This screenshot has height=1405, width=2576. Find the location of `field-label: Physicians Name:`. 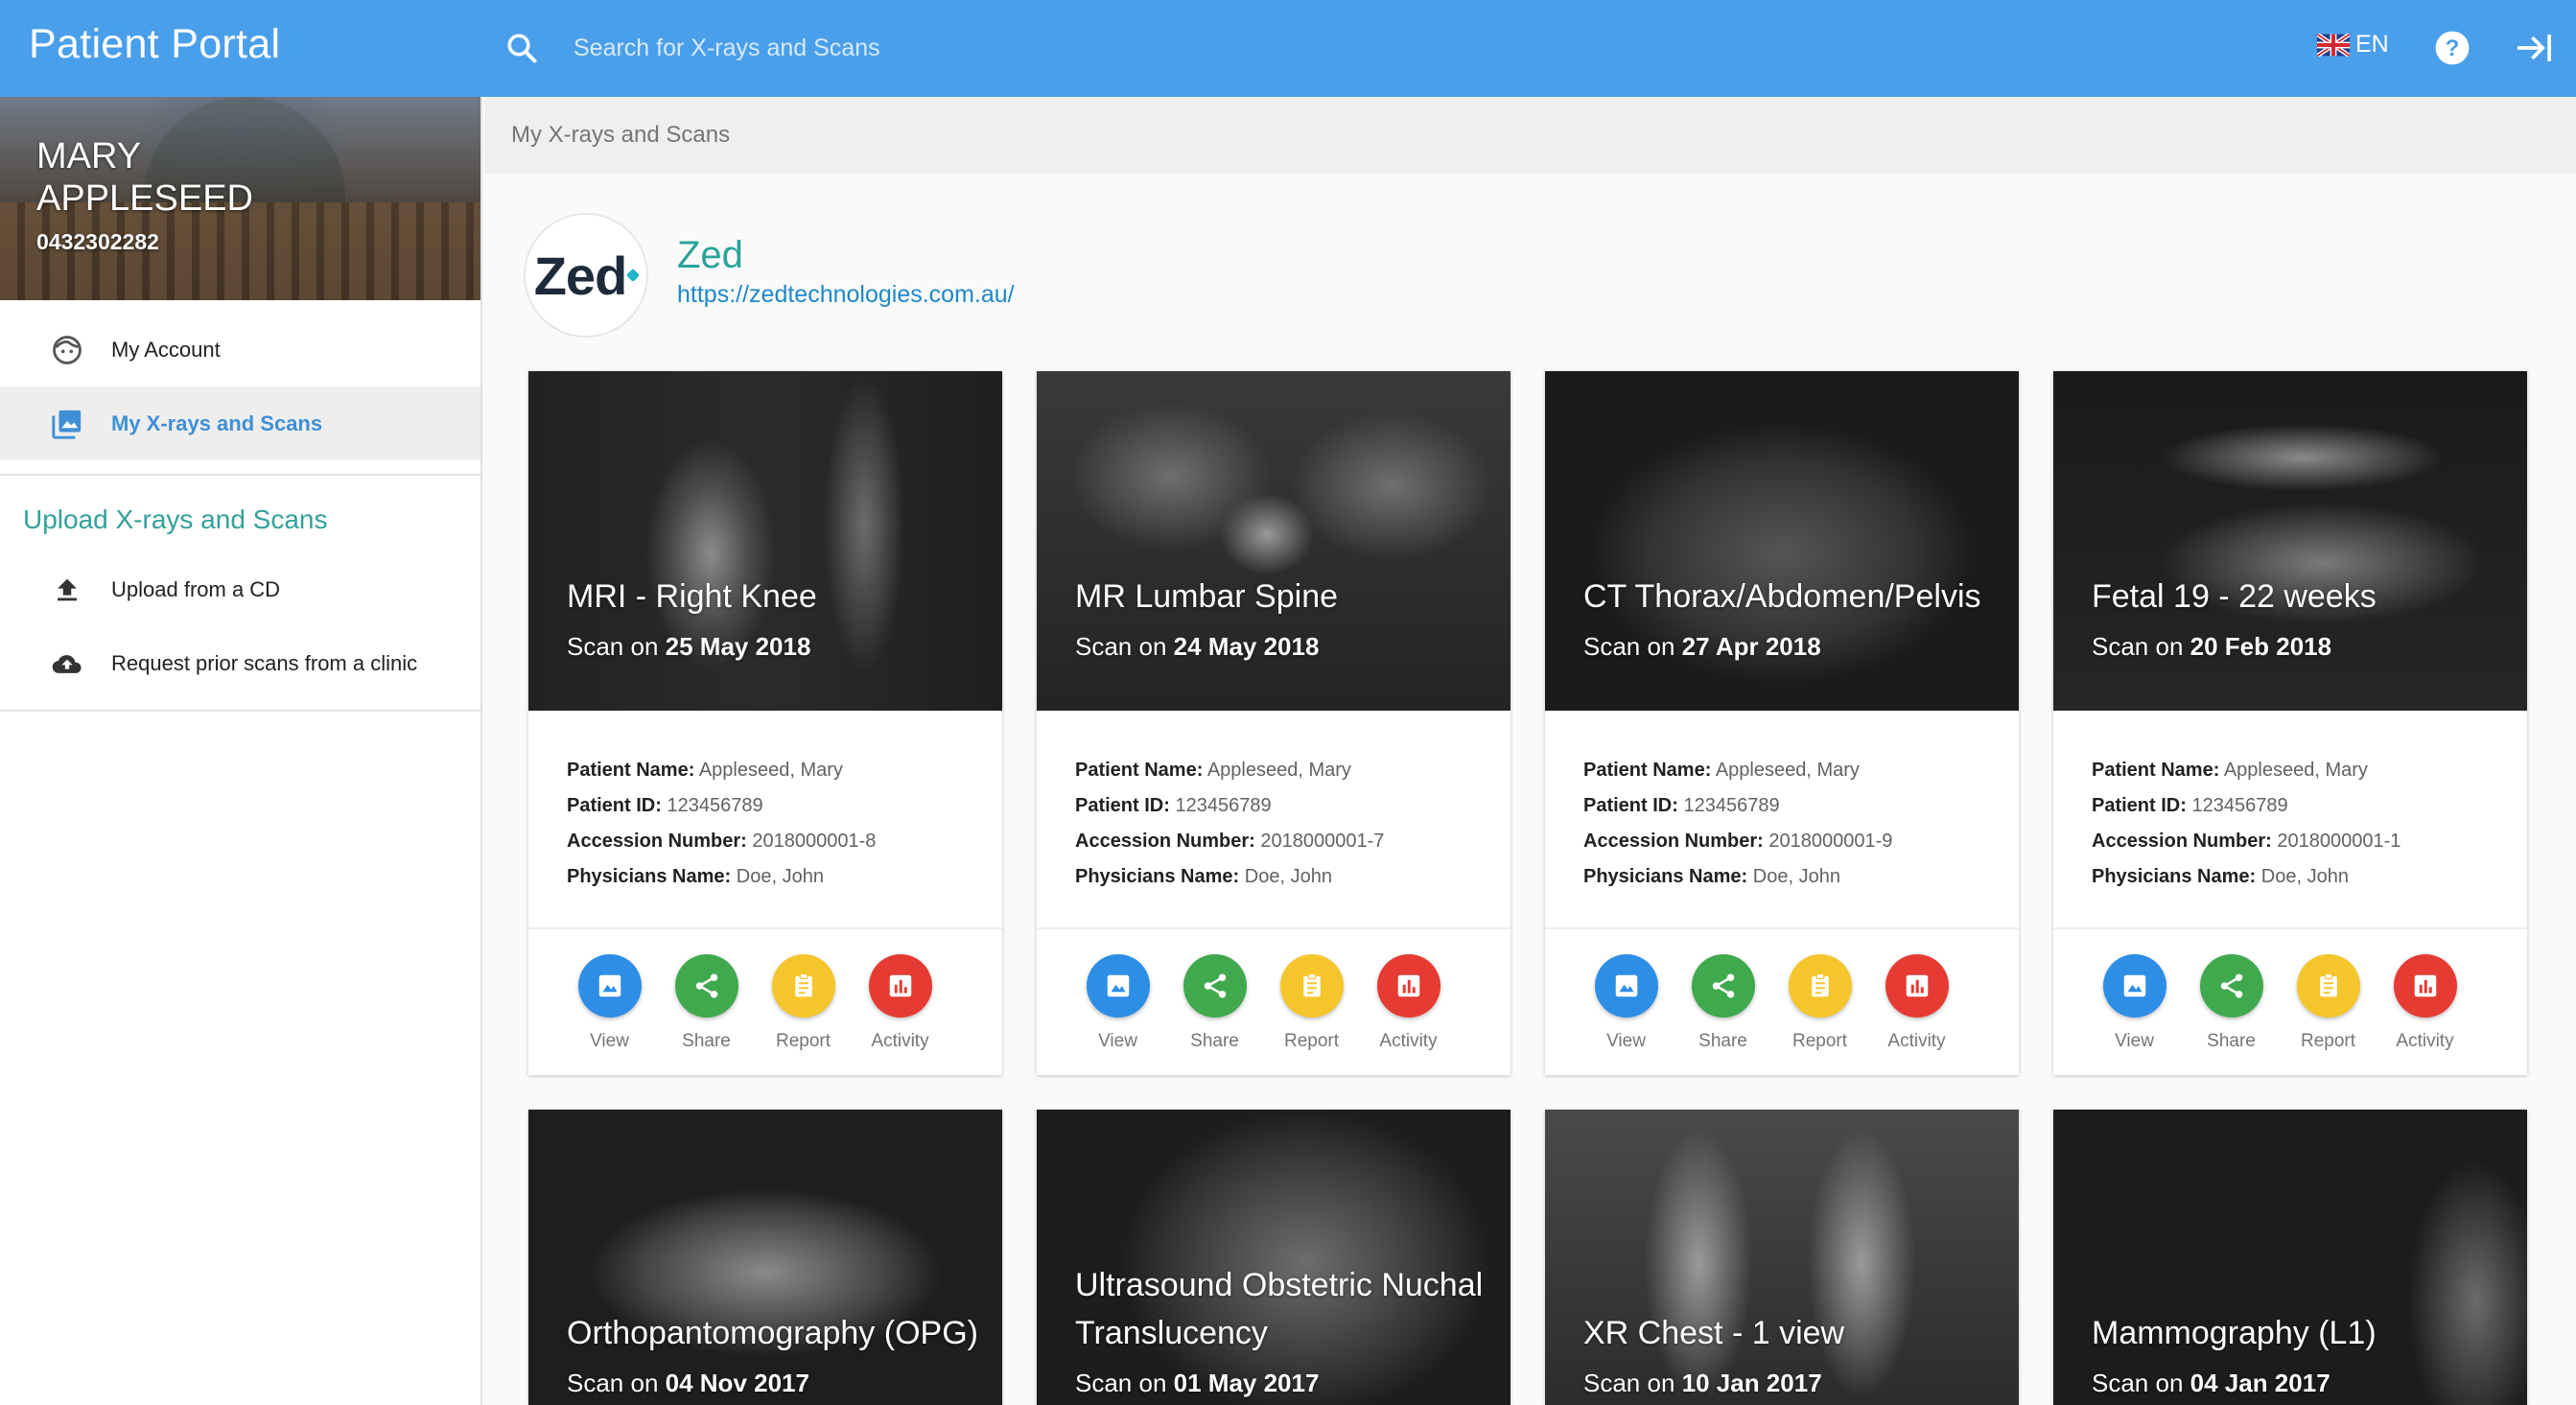

field-label: Physicians Name: is located at coordinates (1665, 876).